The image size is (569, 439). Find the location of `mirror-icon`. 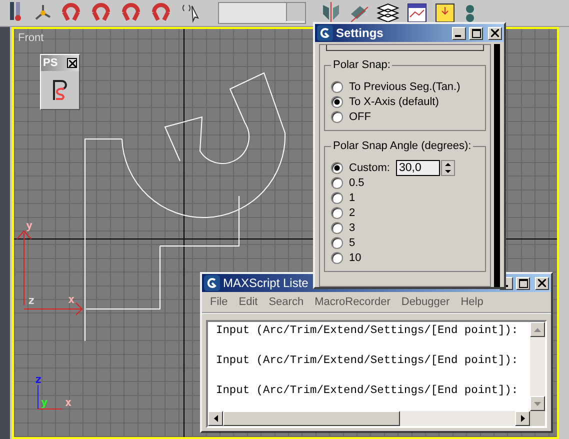

mirror-icon is located at coordinates (331, 13).